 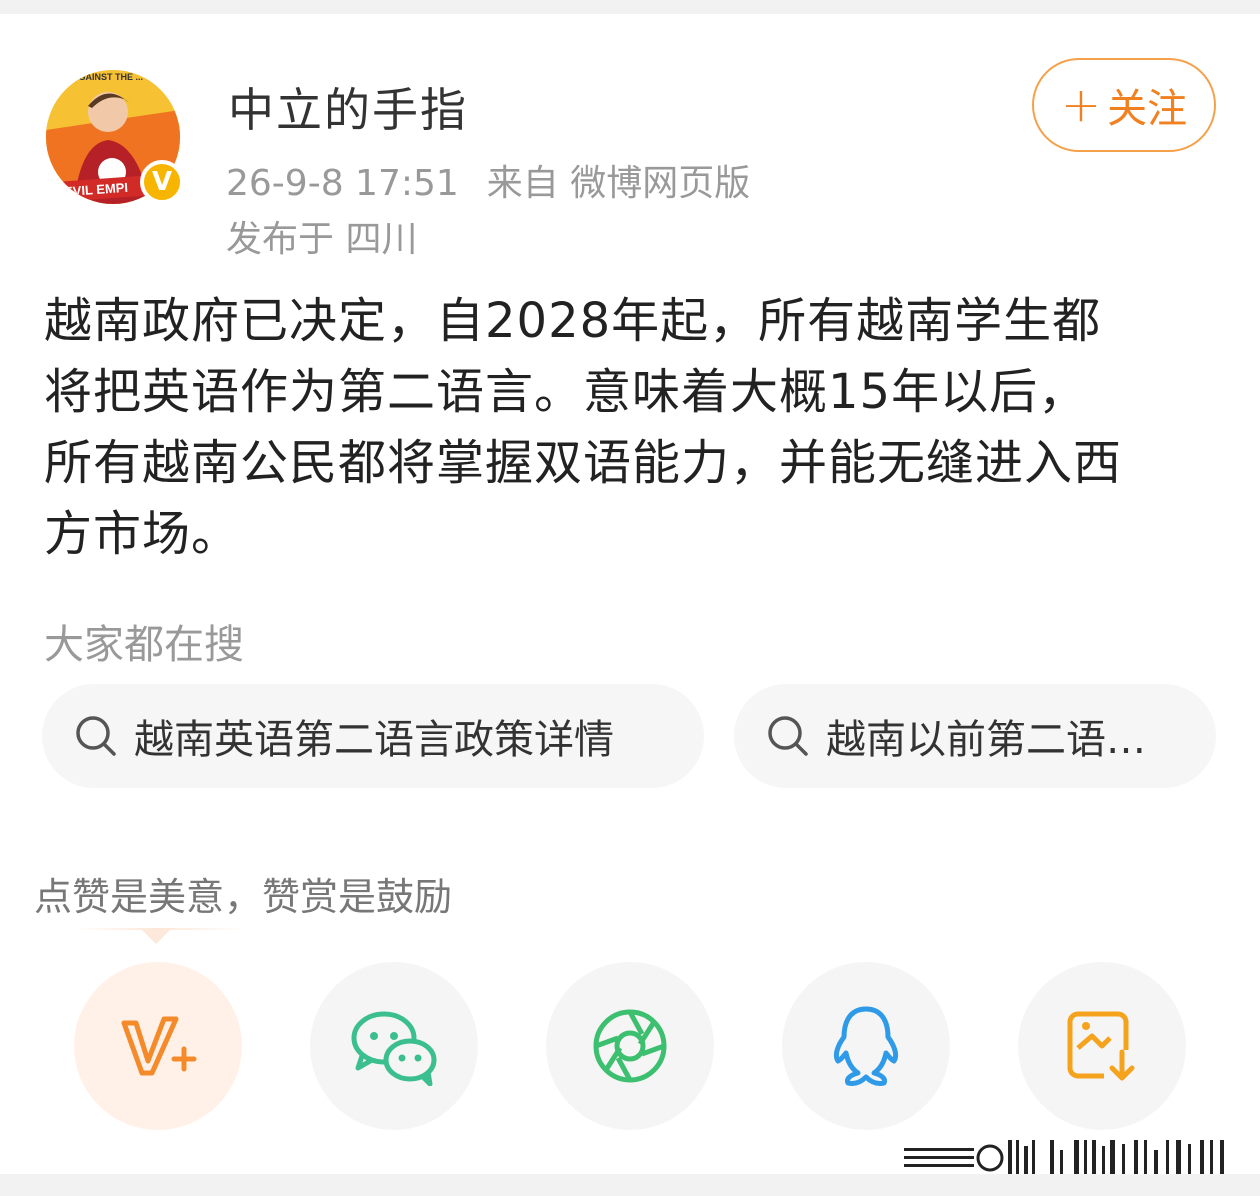 I want to click on moments-icon, so click(x=630, y=1046).